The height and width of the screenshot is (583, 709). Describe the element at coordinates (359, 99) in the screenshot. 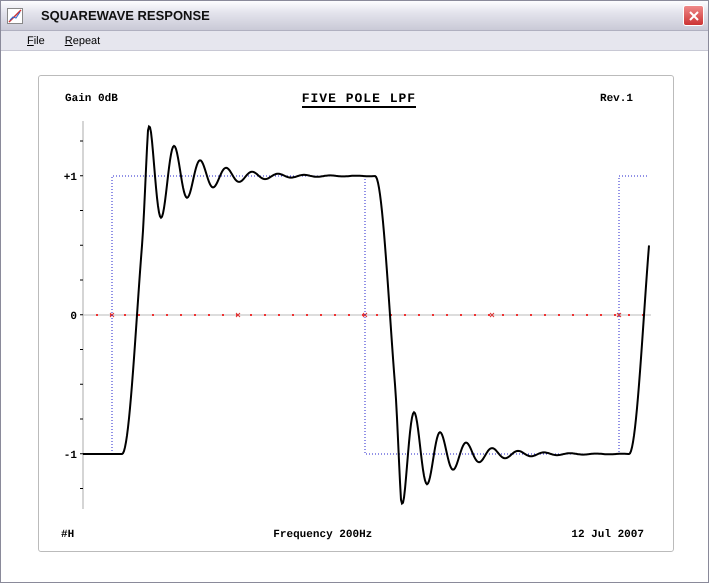

I see `plot-title: FIVE POLE LPF` at that location.